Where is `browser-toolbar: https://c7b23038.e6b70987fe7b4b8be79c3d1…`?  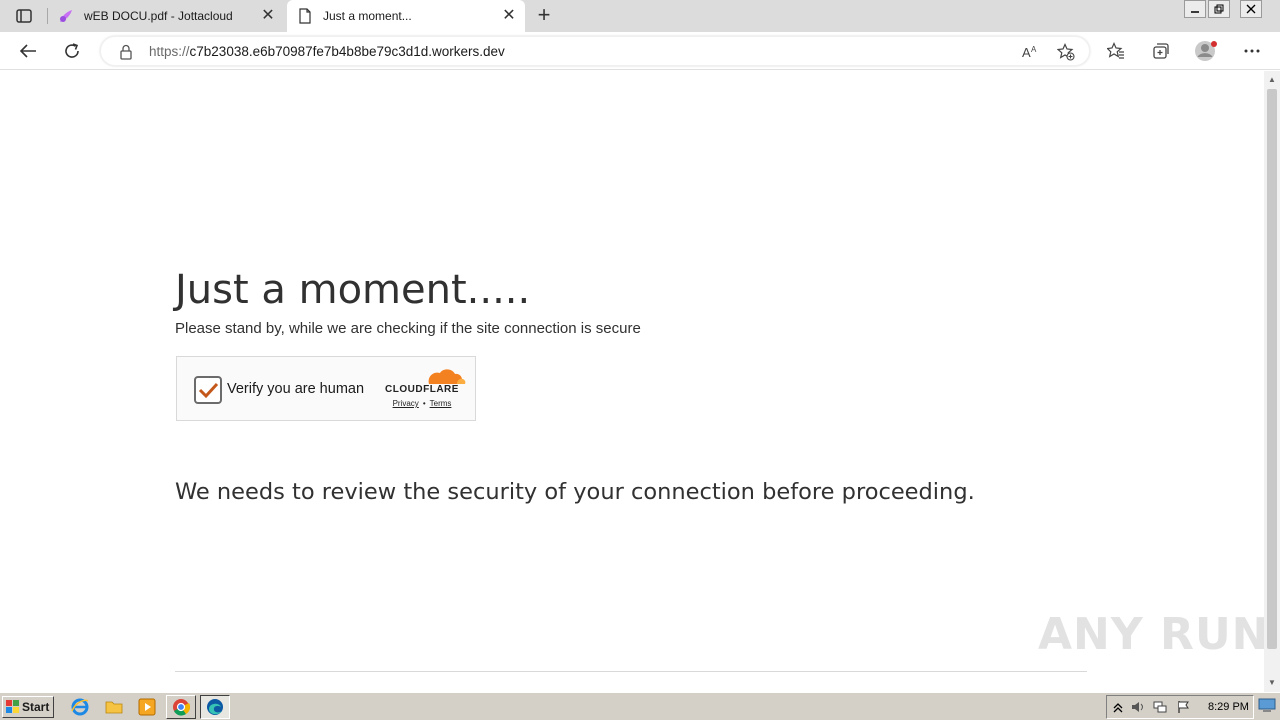 browser-toolbar: https://c7b23038.e6b70987fe7b4b8be79c3d1… is located at coordinates (640, 51).